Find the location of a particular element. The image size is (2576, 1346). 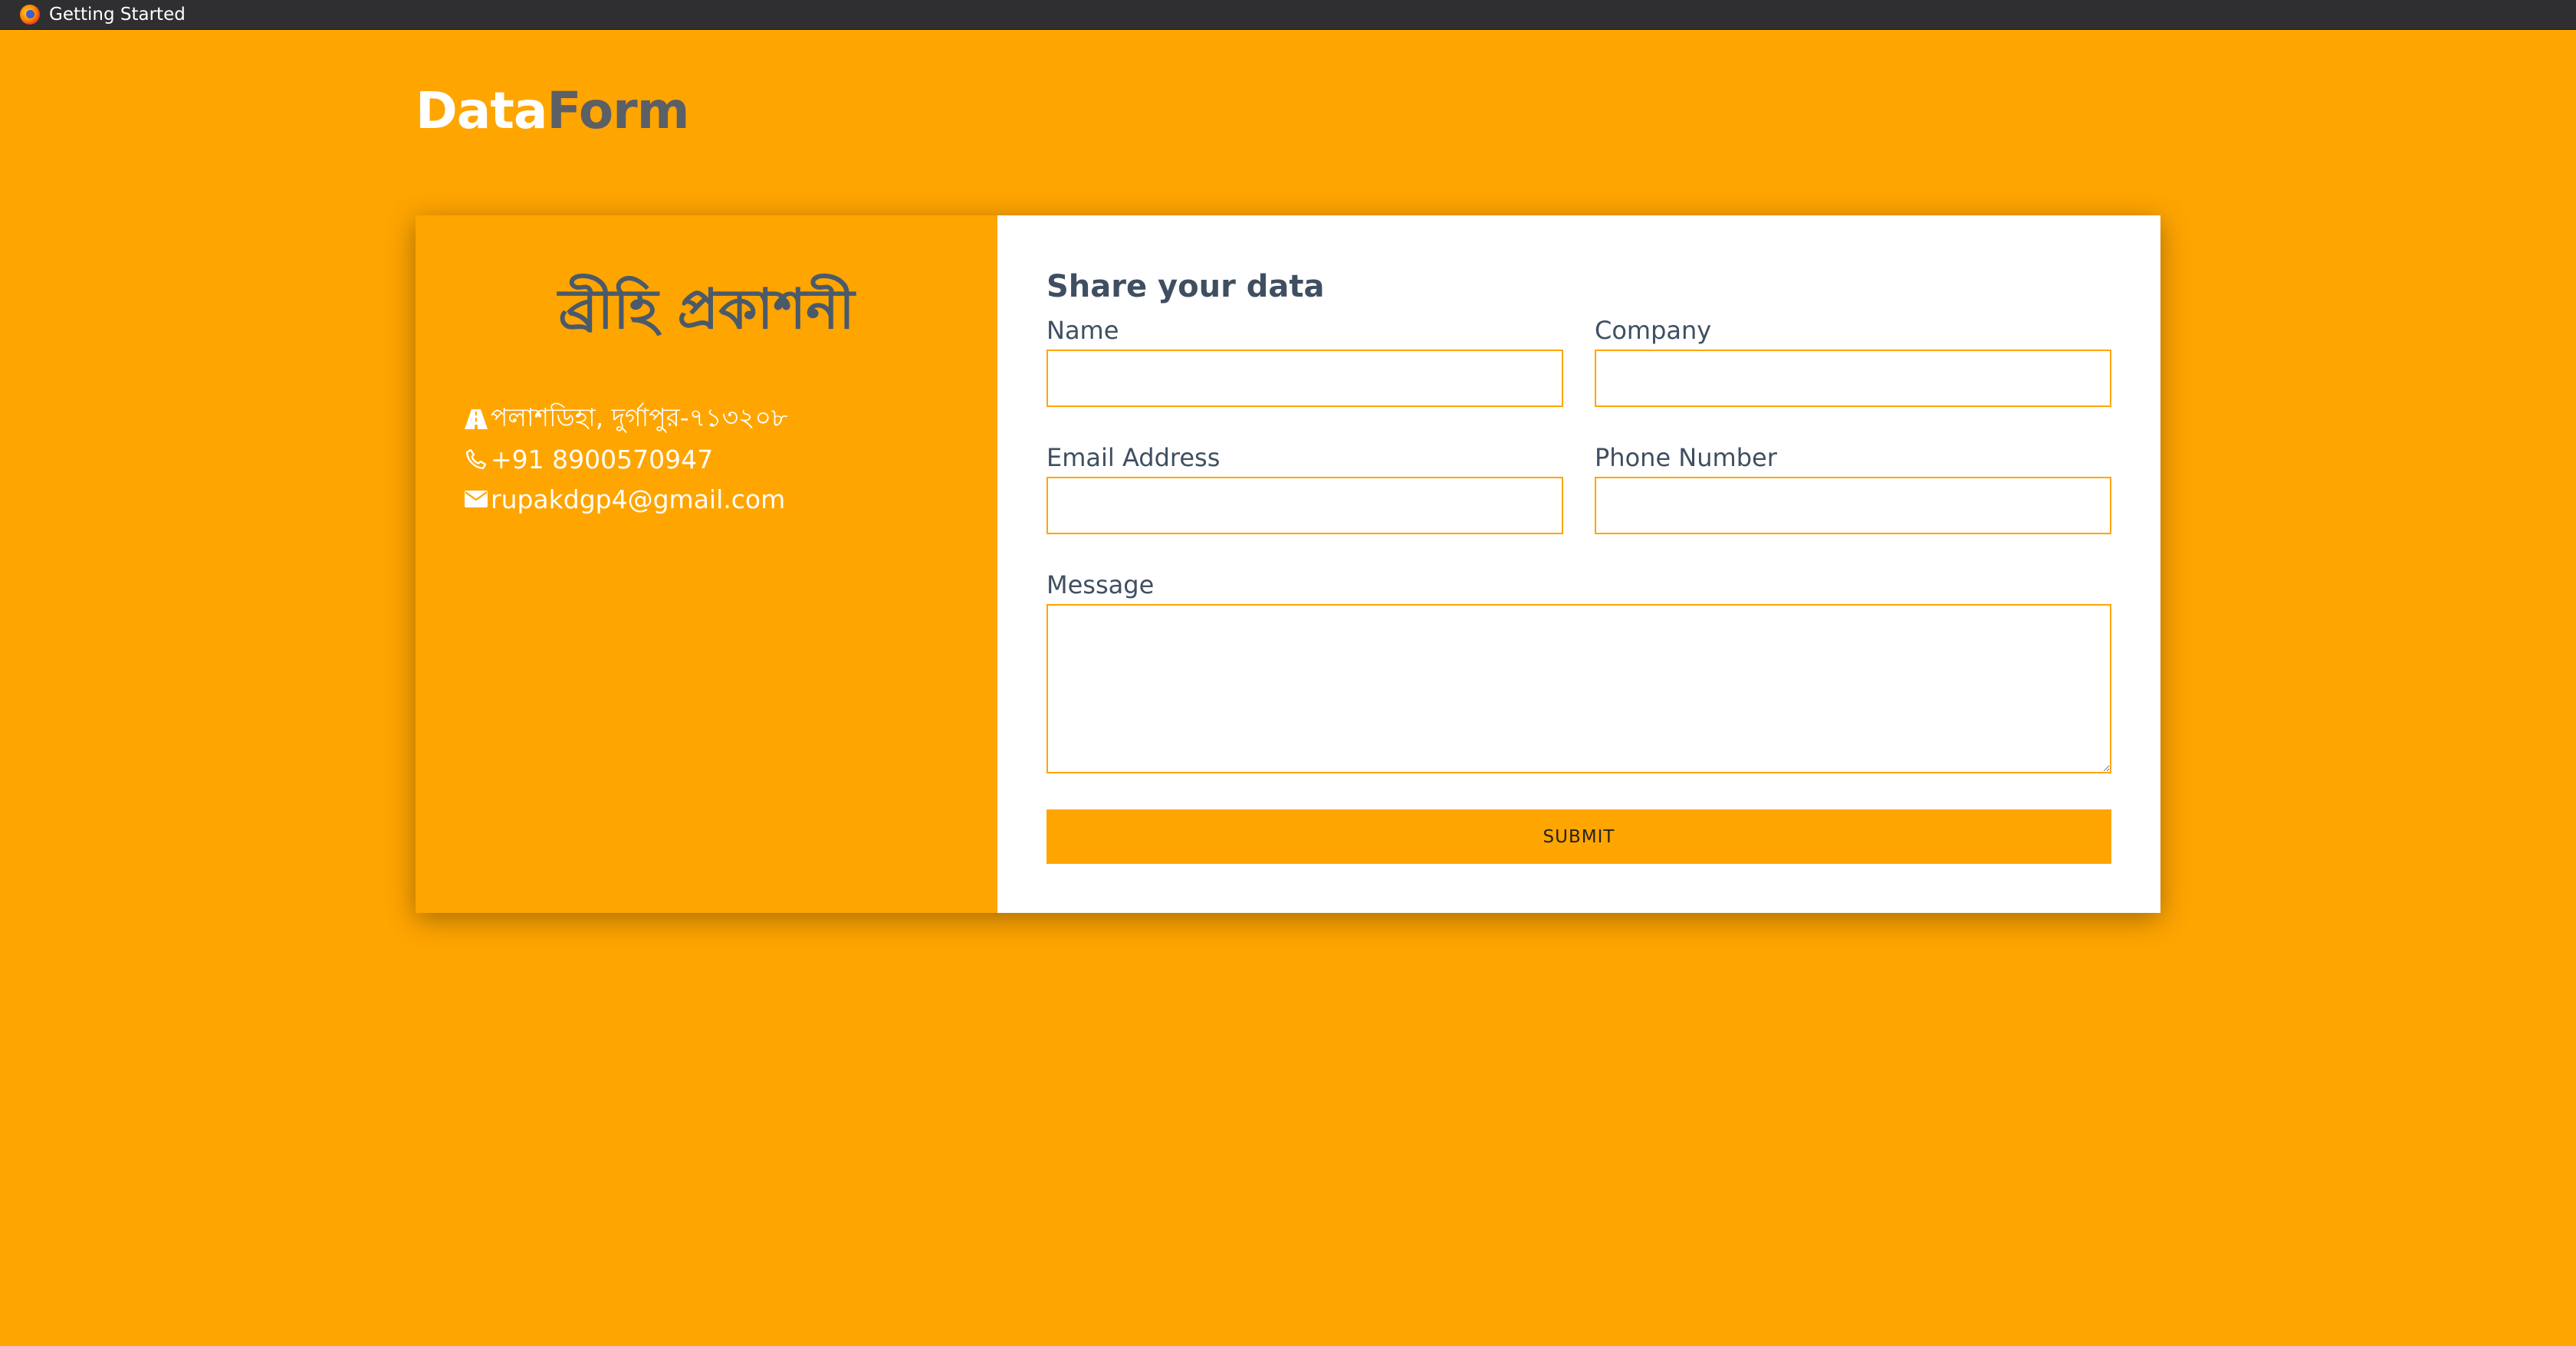

brand-part-form: Form is located at coordinates (618, 110).